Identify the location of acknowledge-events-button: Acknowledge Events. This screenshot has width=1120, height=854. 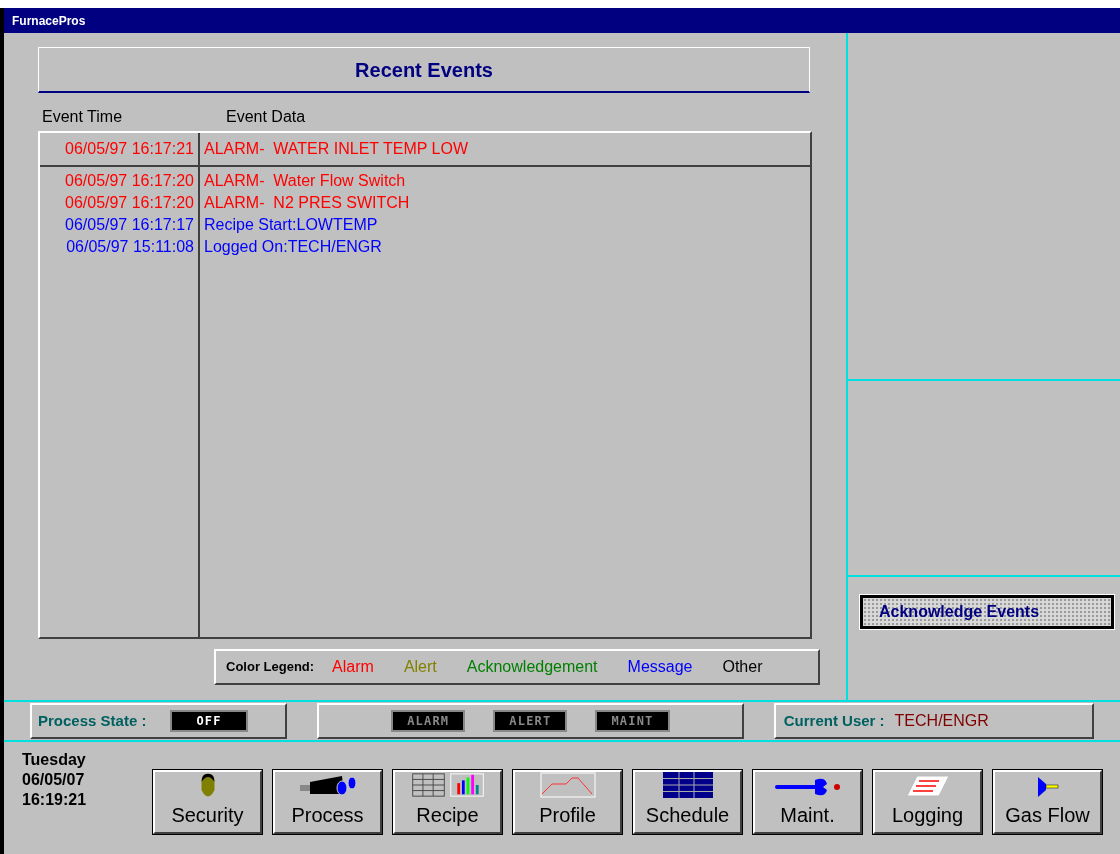
(987, 612).